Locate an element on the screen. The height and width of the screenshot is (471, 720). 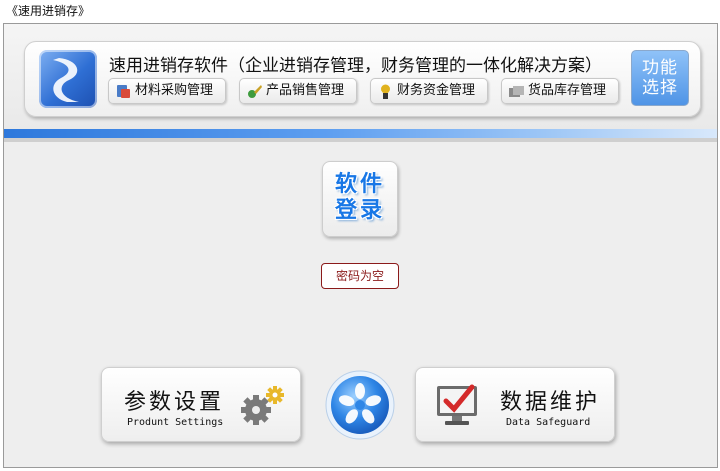
monitor-check-icon is located at coordinates (457, 404).